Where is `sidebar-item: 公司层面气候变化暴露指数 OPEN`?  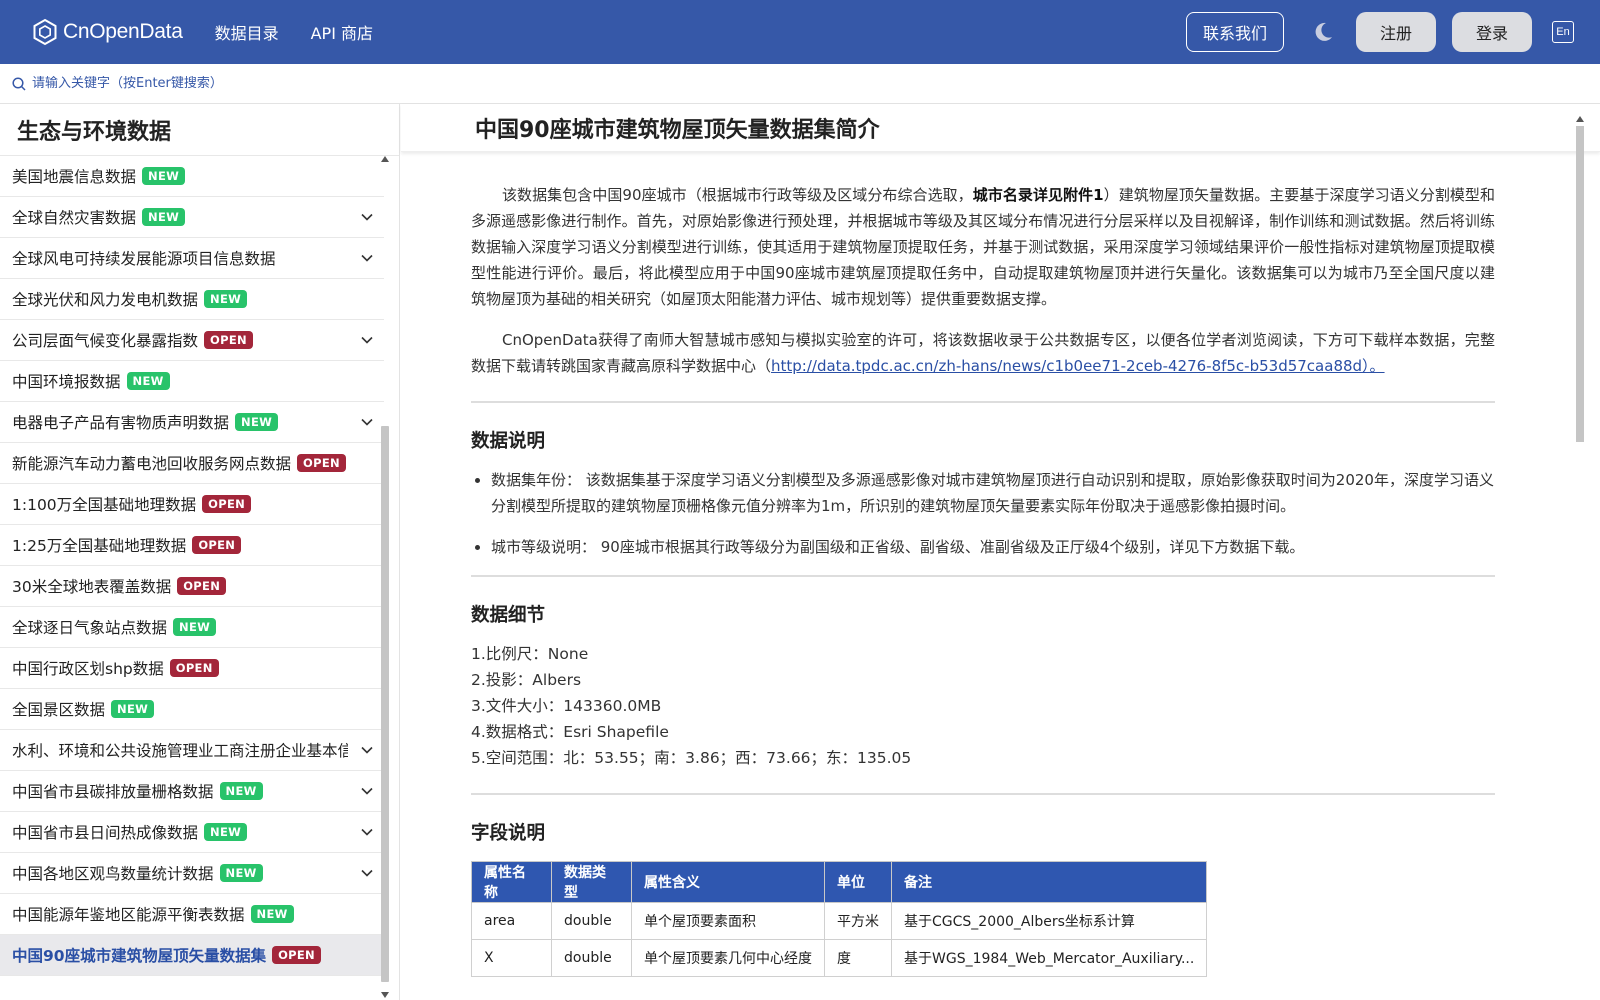 sidebar-item: 公司层面气候变化暴露指数 OPEN is located at coordinates (192, 340).